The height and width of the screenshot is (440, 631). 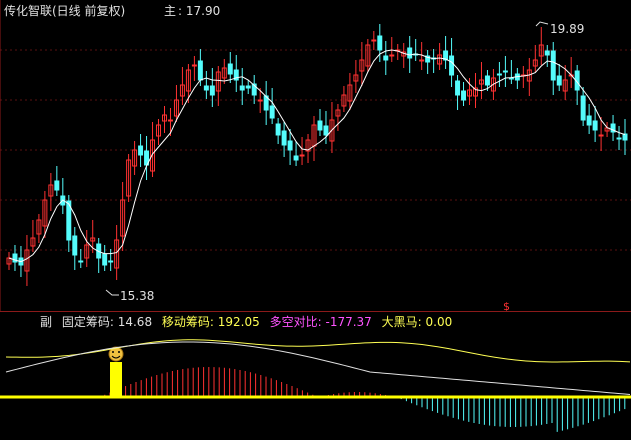 I want to click on dark-horse-bar, so click(x=116, y=379).